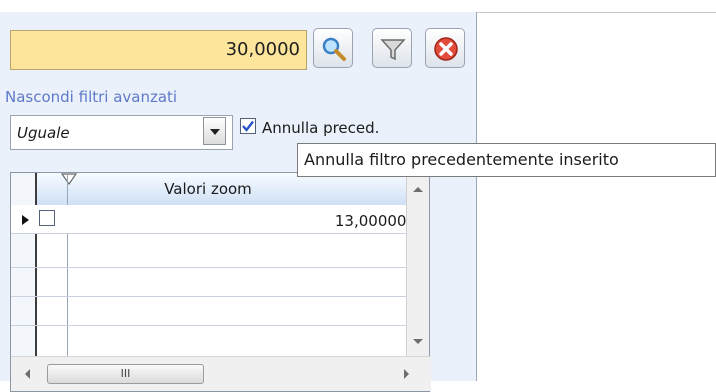 The image size is (716, 392). I want to click on operator-value: Uguale, so click(43, 133).